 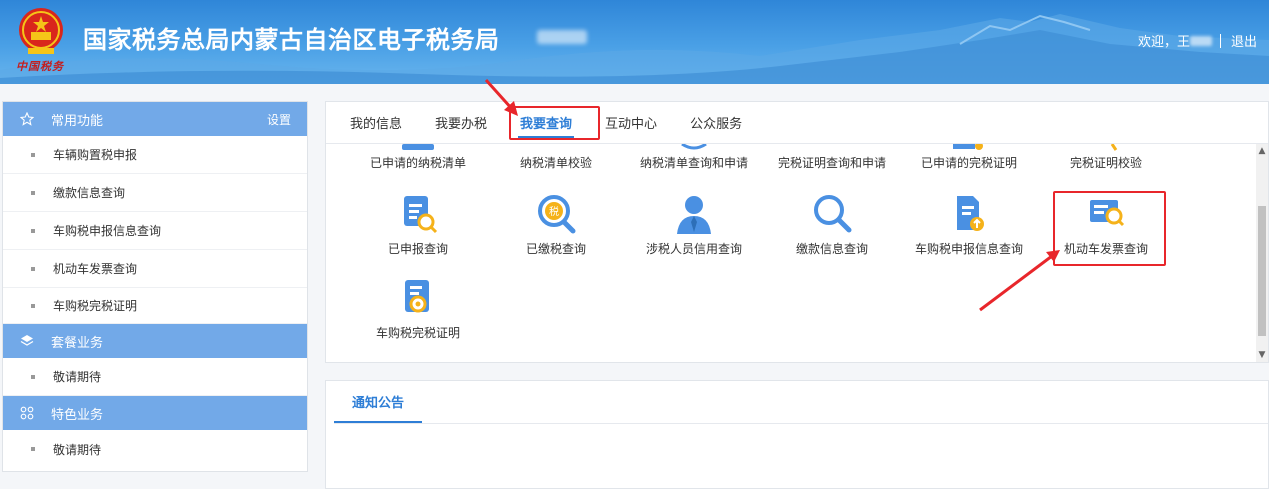 I want to click on query-item-label: 已申请的完税证明, so click(x=968, y=163).